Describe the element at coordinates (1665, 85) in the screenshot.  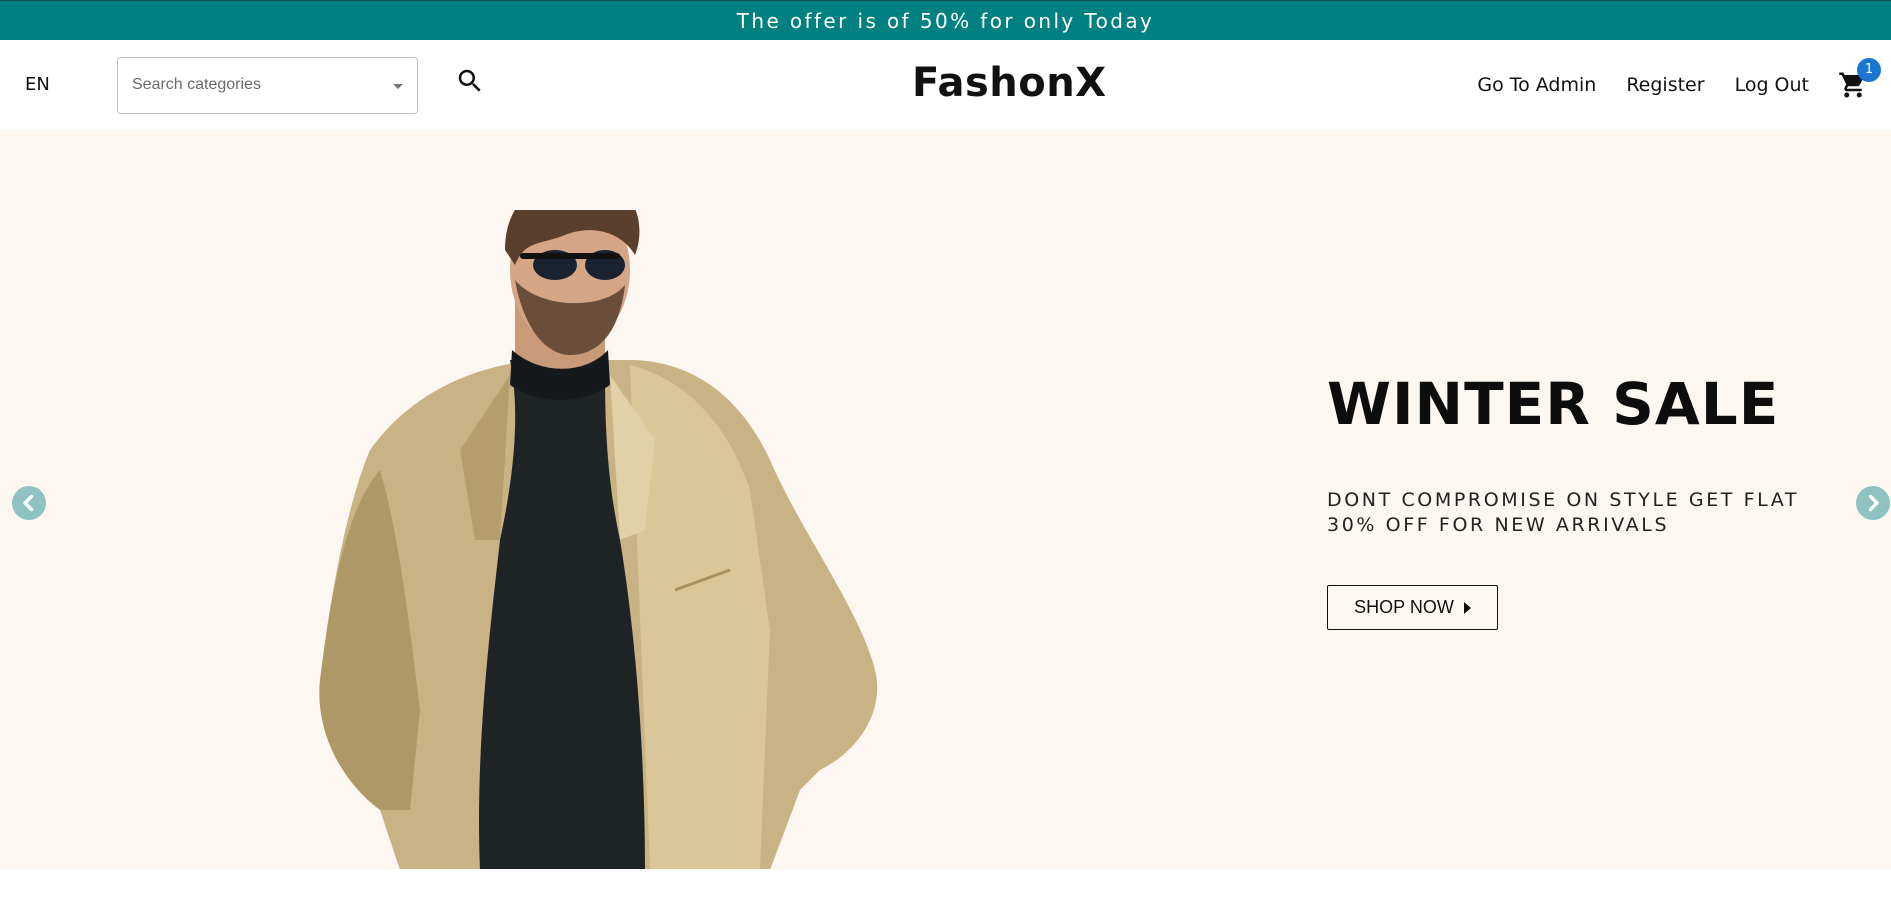
I see `nav-register: Register` at that location.